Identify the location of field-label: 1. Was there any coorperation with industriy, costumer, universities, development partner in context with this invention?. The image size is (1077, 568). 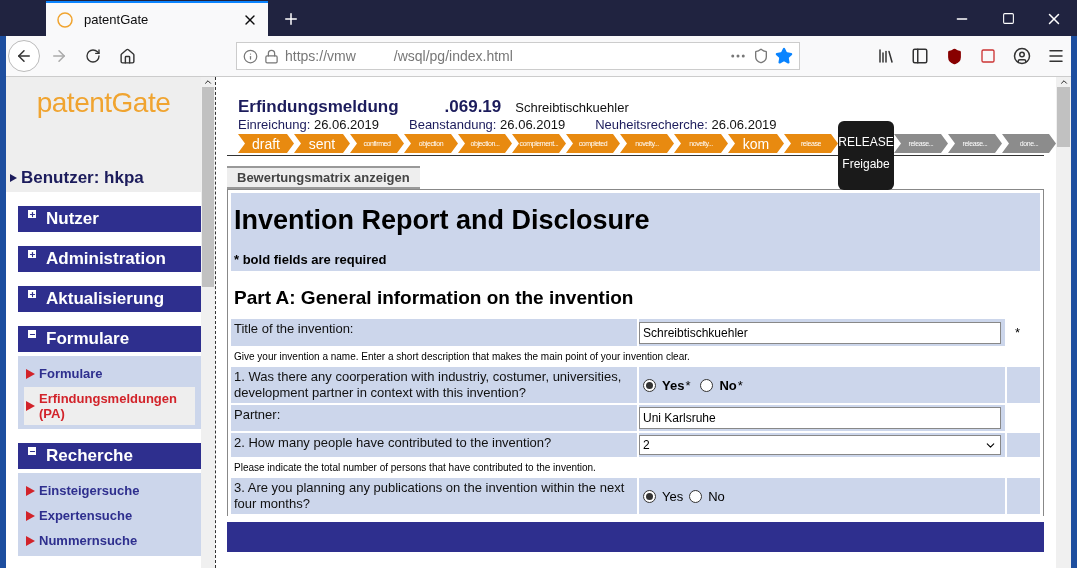
(434, 385).